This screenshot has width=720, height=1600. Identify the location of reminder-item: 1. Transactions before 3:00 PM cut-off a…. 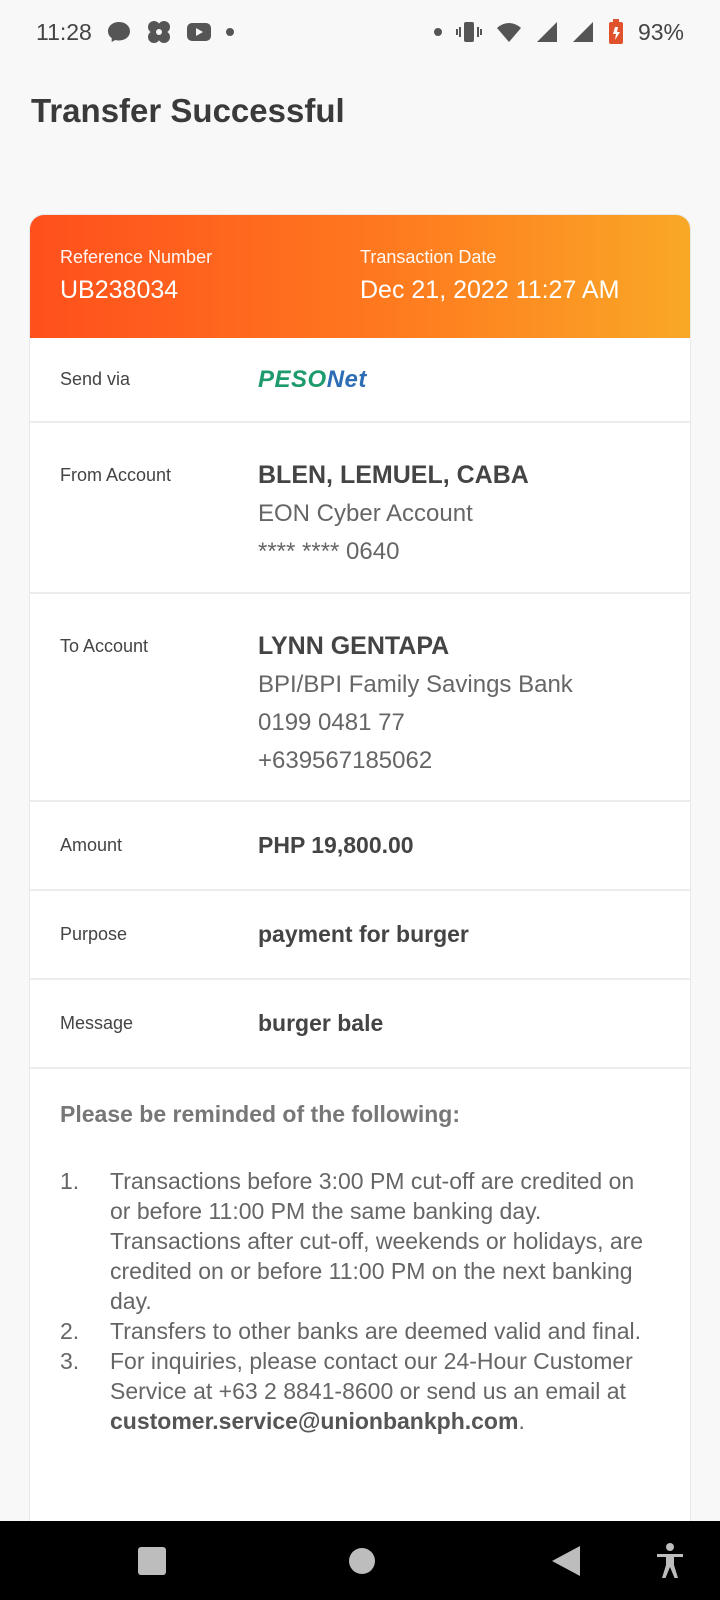
(360, 1241).